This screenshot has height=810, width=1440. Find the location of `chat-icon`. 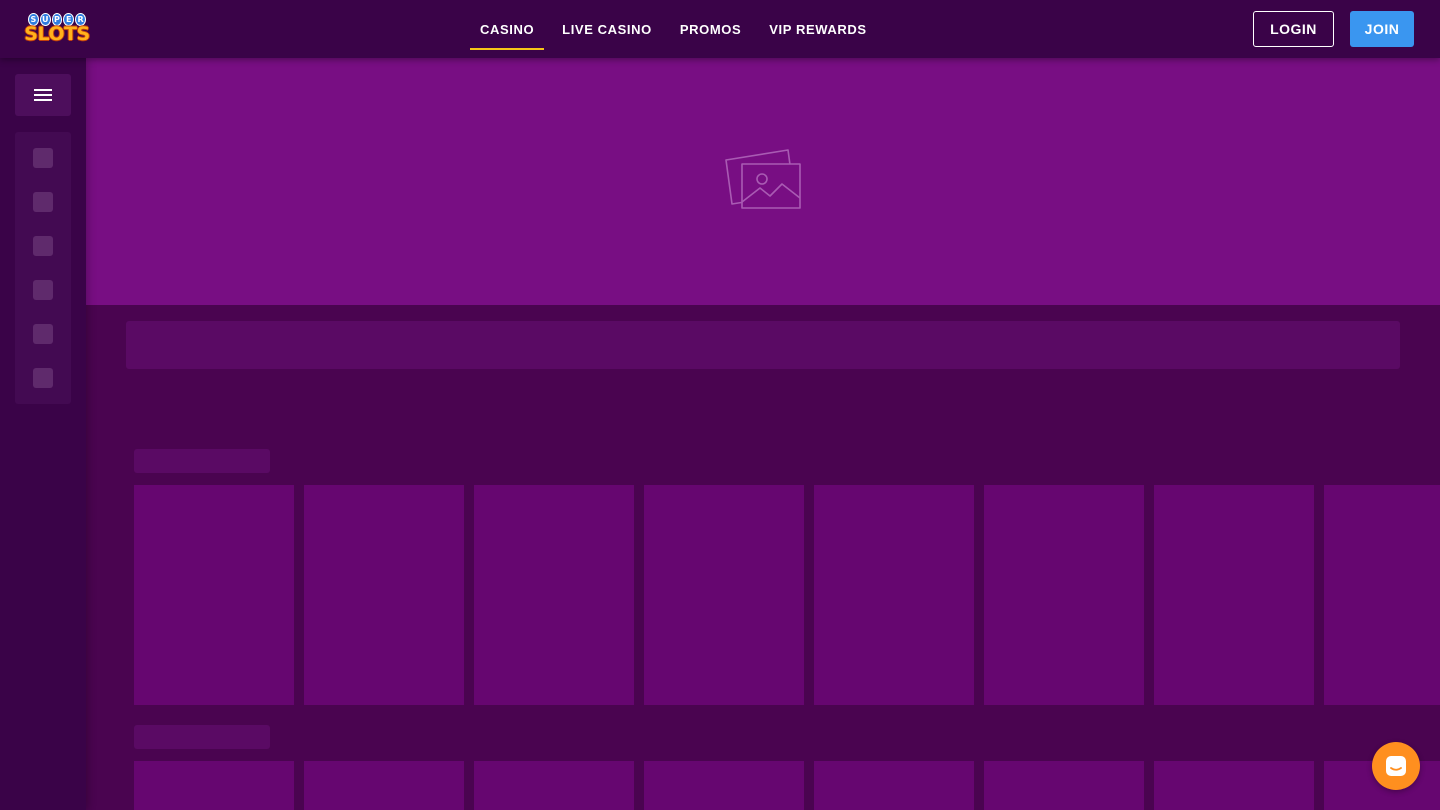

chat-icon is located at coordinates (1396, 766).